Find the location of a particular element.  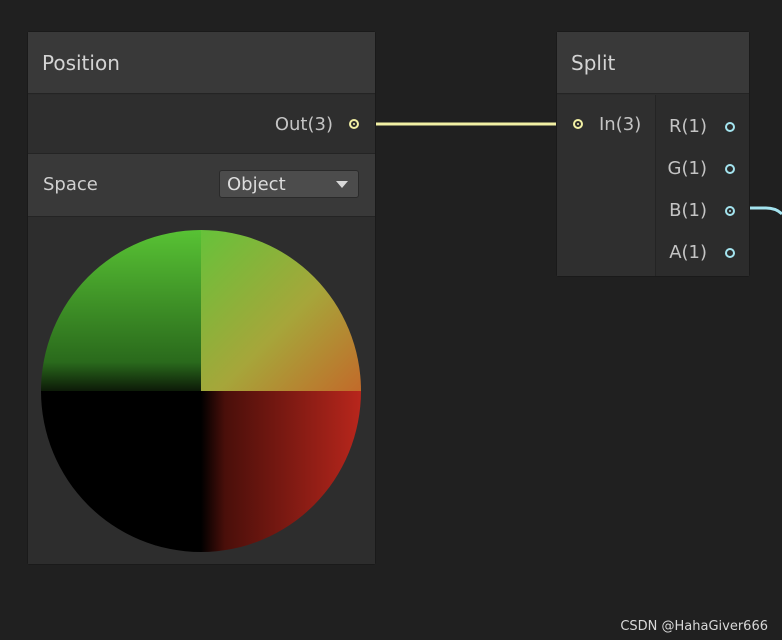

space-setting-row: Space Object is located at coordinates (201, 185).